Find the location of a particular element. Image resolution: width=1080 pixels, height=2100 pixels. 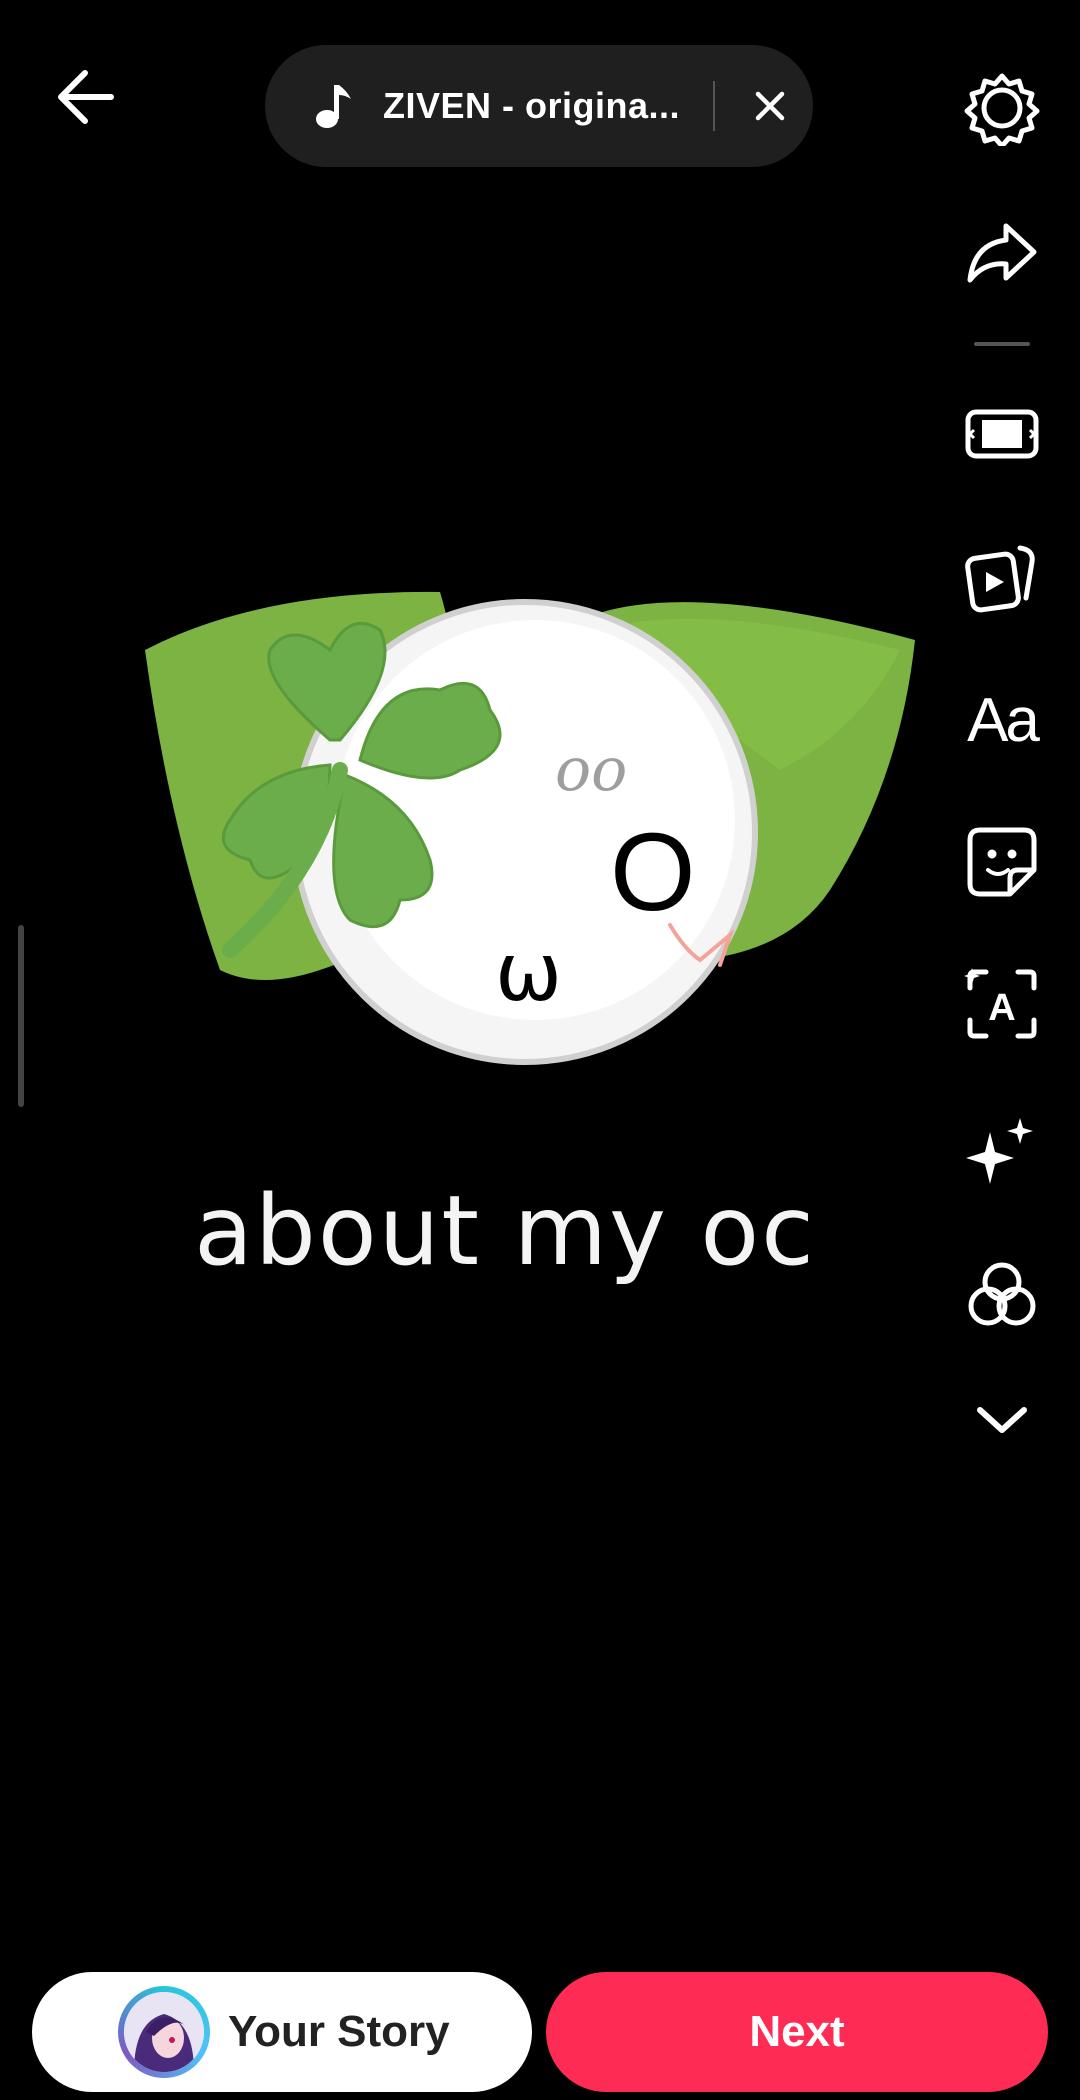

remove-sound-button is located at coordinates (770, 106).